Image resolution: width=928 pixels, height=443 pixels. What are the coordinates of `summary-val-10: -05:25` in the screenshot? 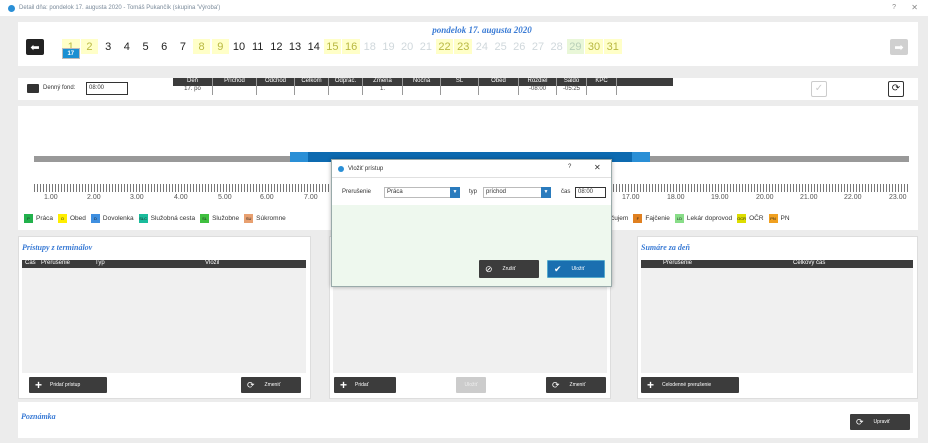 It's located at (572, 90).